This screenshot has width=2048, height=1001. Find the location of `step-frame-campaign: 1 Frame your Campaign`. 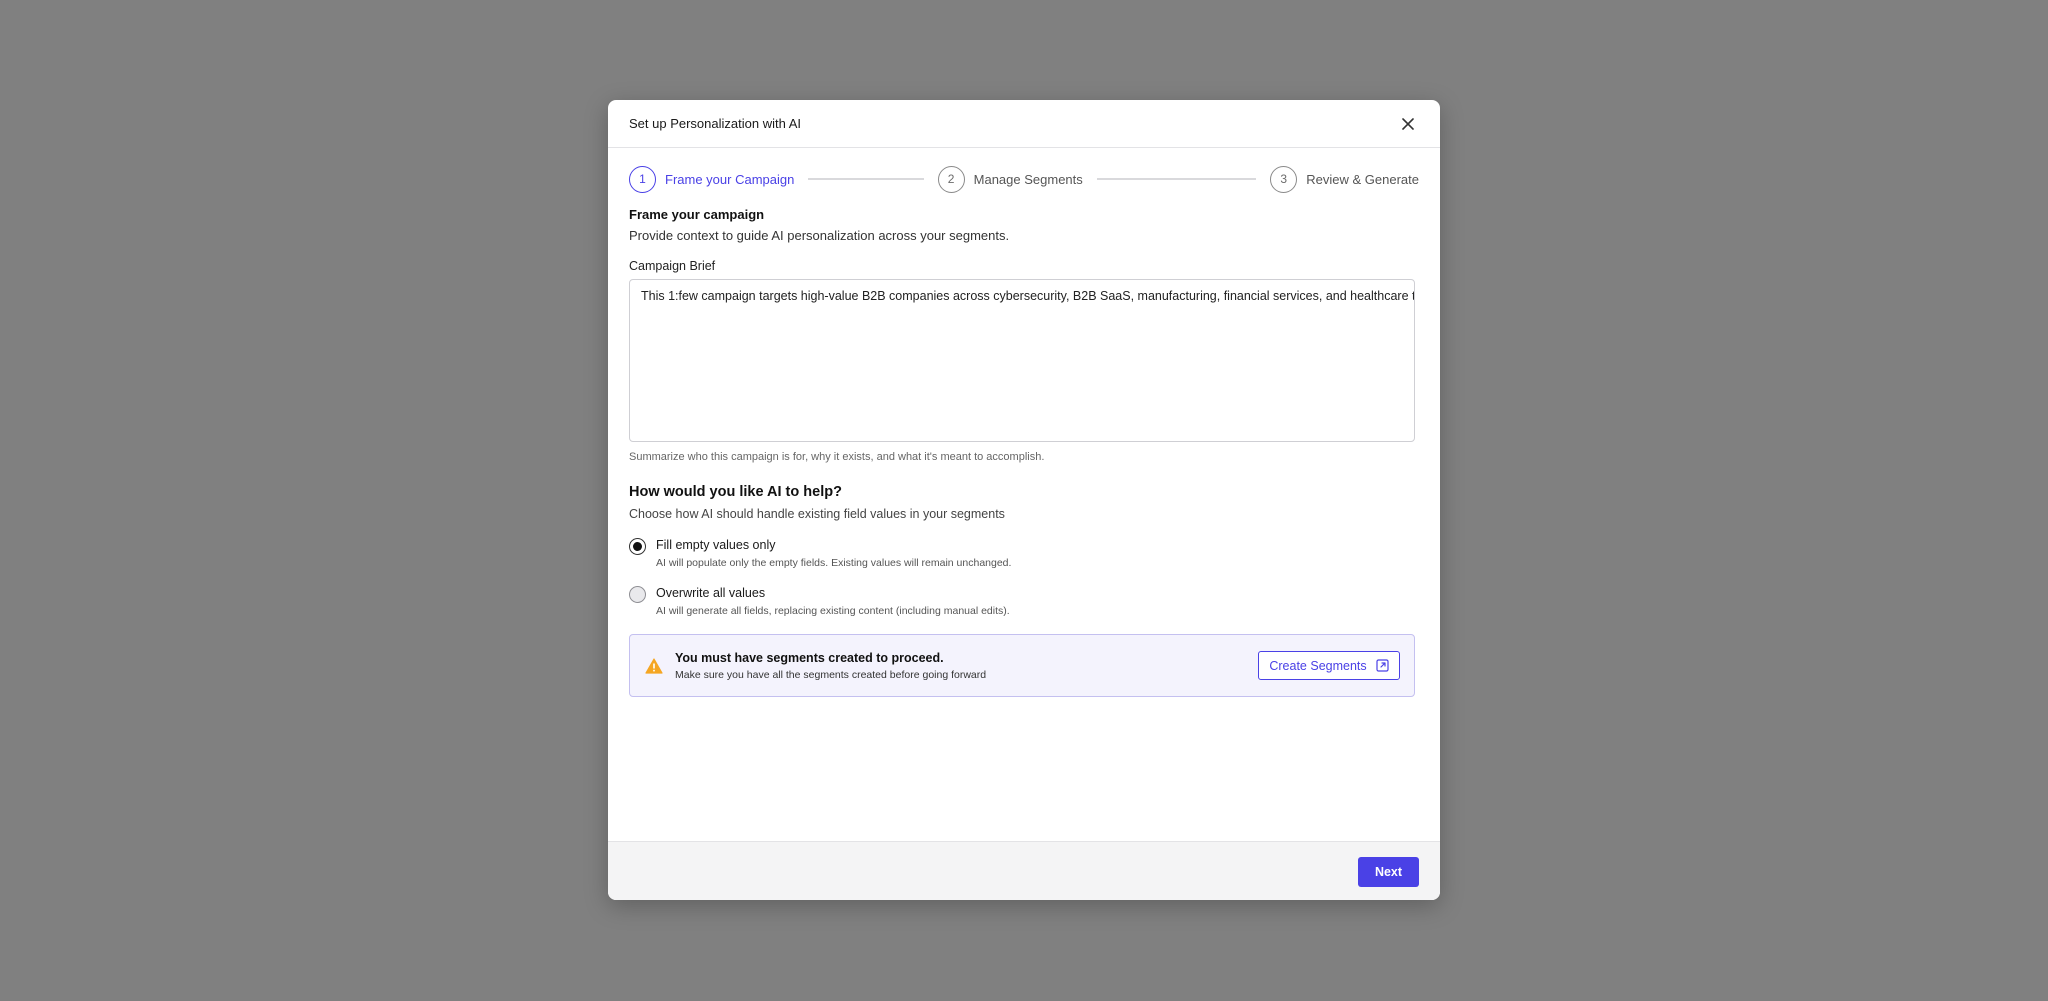

step-frame-campaign: 1 Frame your Campaign is located at coordinates (712, 179).